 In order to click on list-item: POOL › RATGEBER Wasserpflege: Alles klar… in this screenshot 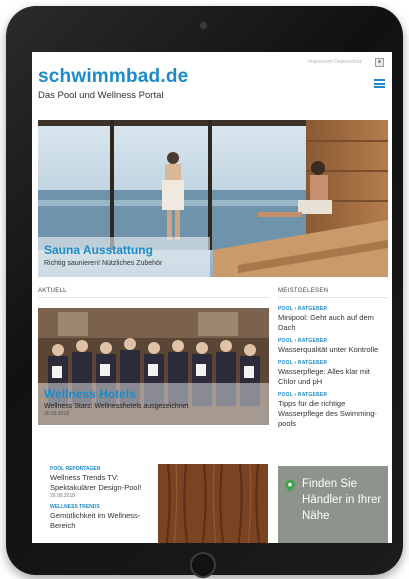, I will do `click(332, 373)`.